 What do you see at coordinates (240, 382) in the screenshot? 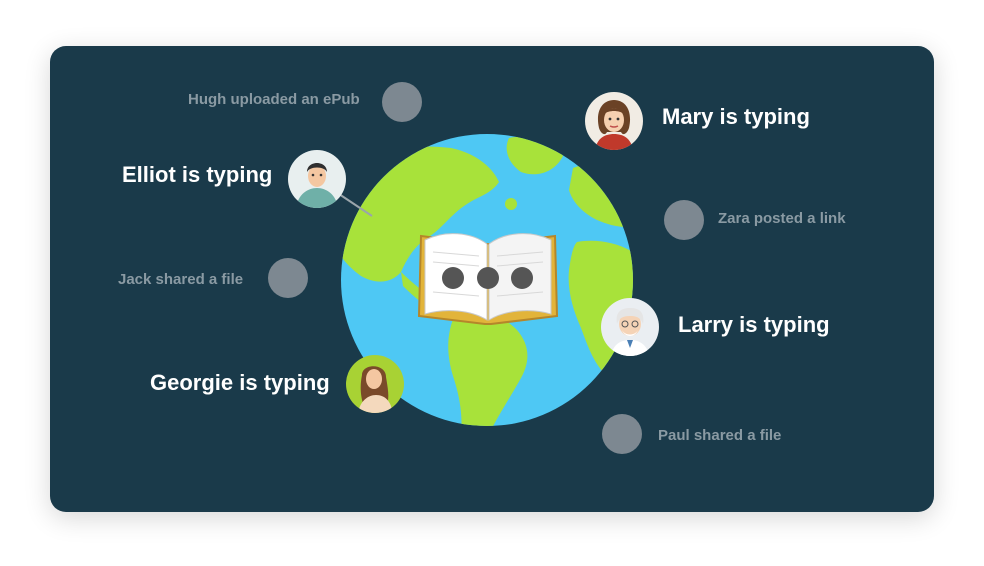
I see `event-georgie-label: Georgie is typing` at bounding box center [240, 382].